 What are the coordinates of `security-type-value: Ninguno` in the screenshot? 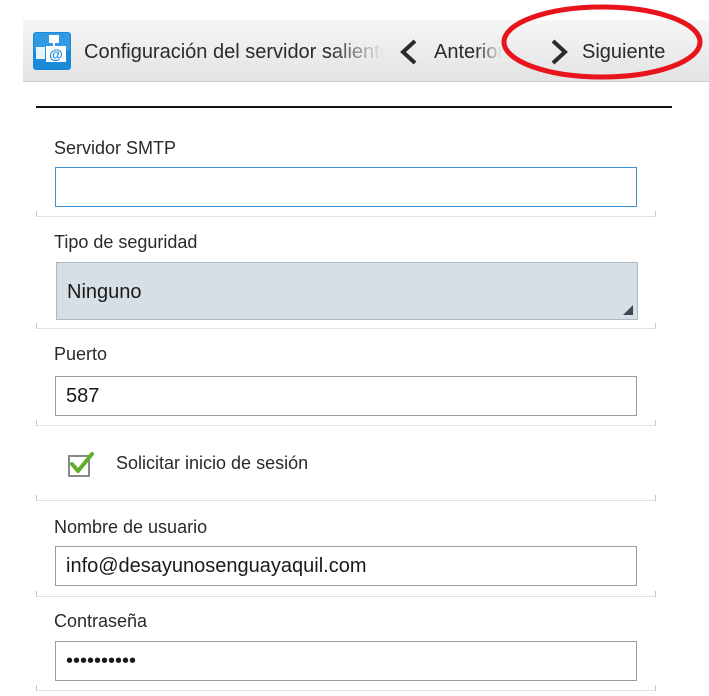 It's located at (104, 292).